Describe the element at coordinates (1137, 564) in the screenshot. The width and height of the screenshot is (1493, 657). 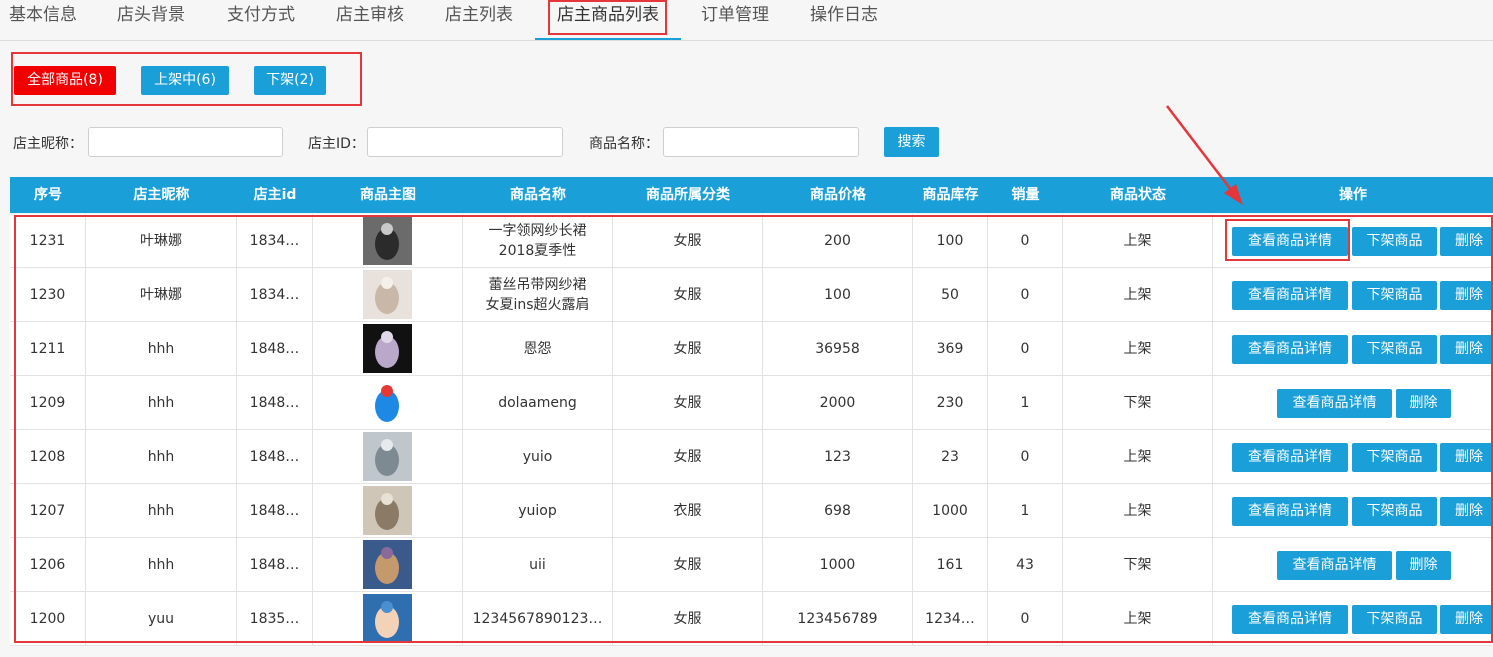
I see `cell-status-text: 下架` at that location.